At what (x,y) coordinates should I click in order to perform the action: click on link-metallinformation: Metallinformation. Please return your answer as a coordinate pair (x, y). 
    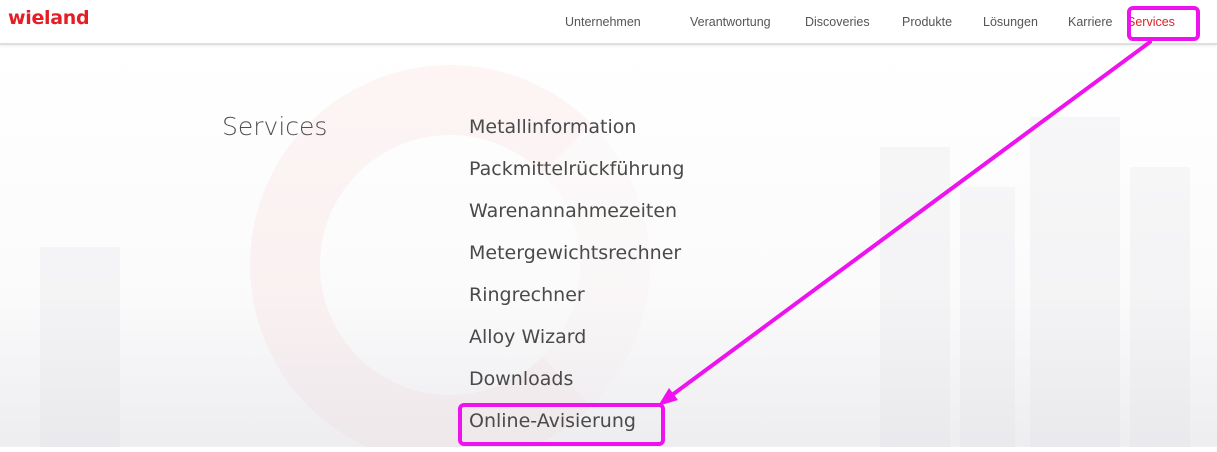
    Looking at the image, I should click on (576, 137).